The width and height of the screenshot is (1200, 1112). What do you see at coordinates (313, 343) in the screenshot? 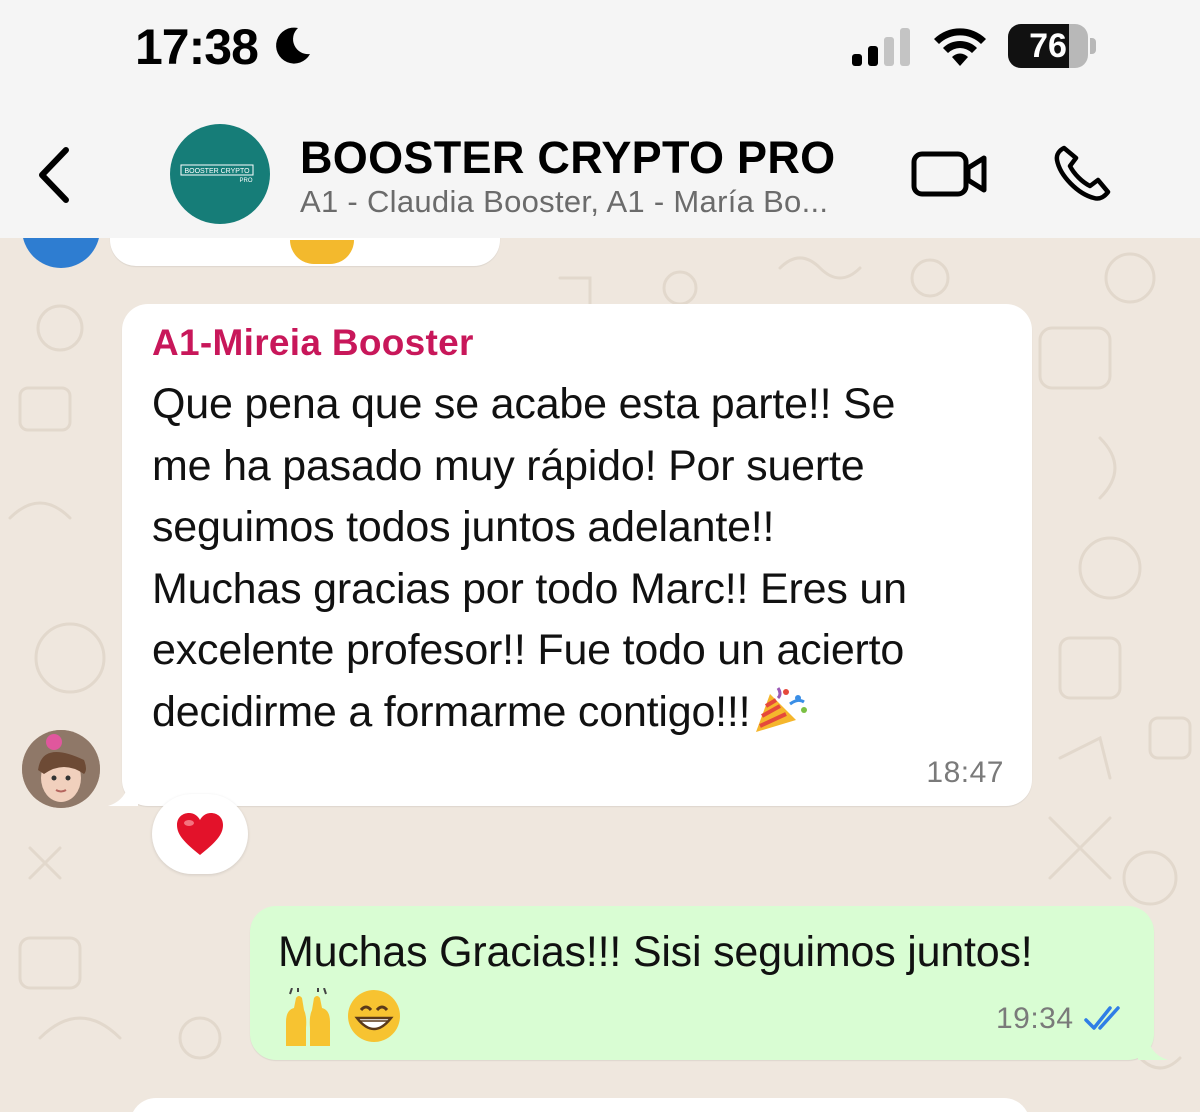
I see `sender-name: A1-Mireia Booster` at bounding box center [313, 343].